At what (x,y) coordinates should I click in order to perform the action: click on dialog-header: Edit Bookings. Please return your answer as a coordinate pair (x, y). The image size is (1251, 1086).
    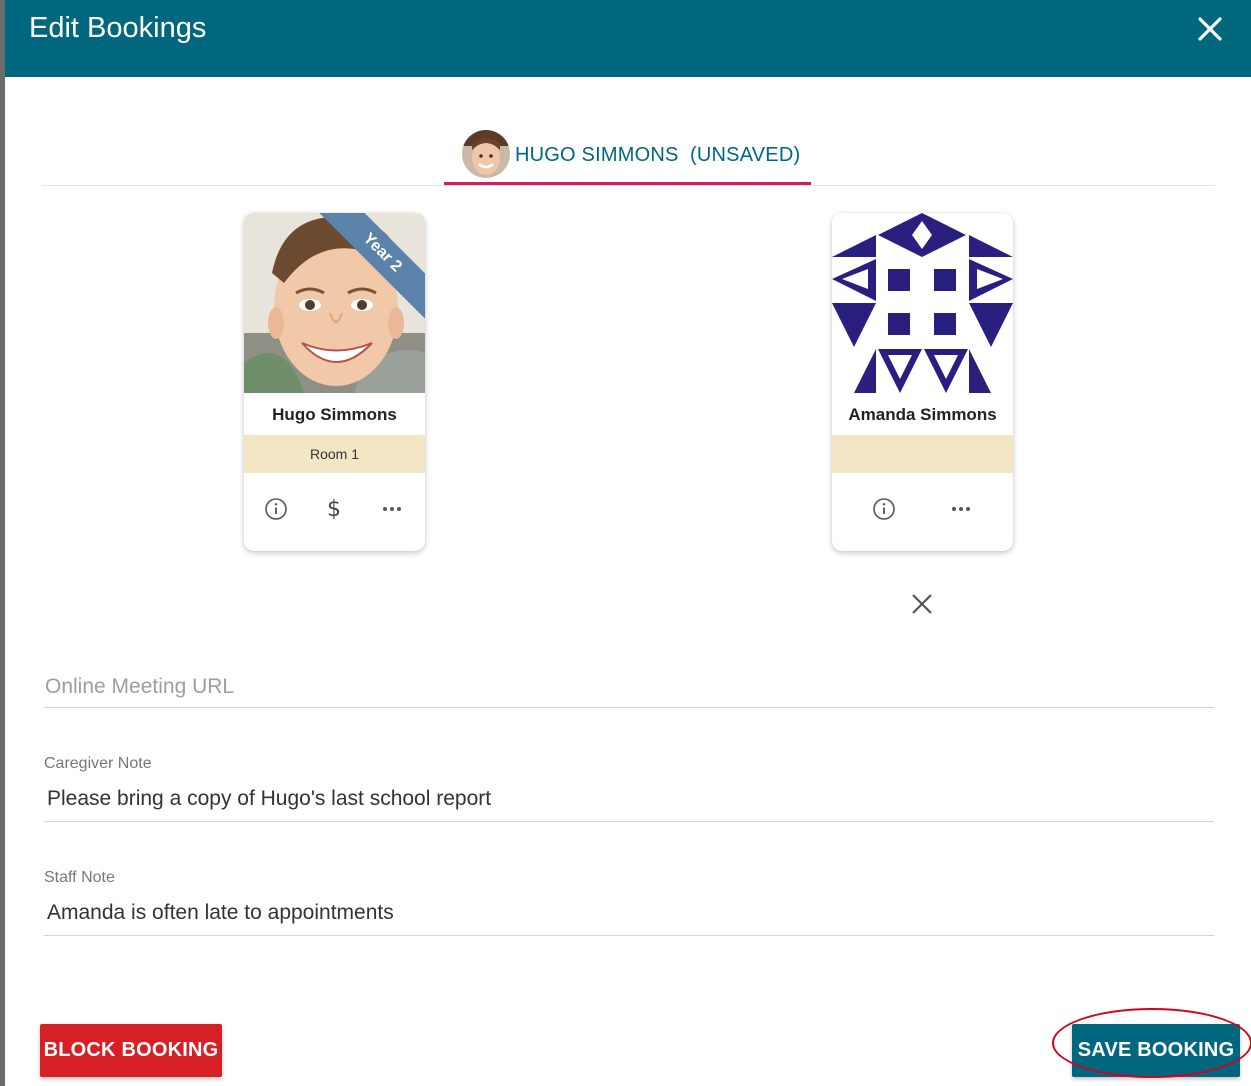
    Looking at the image, I should click on (628, 38).